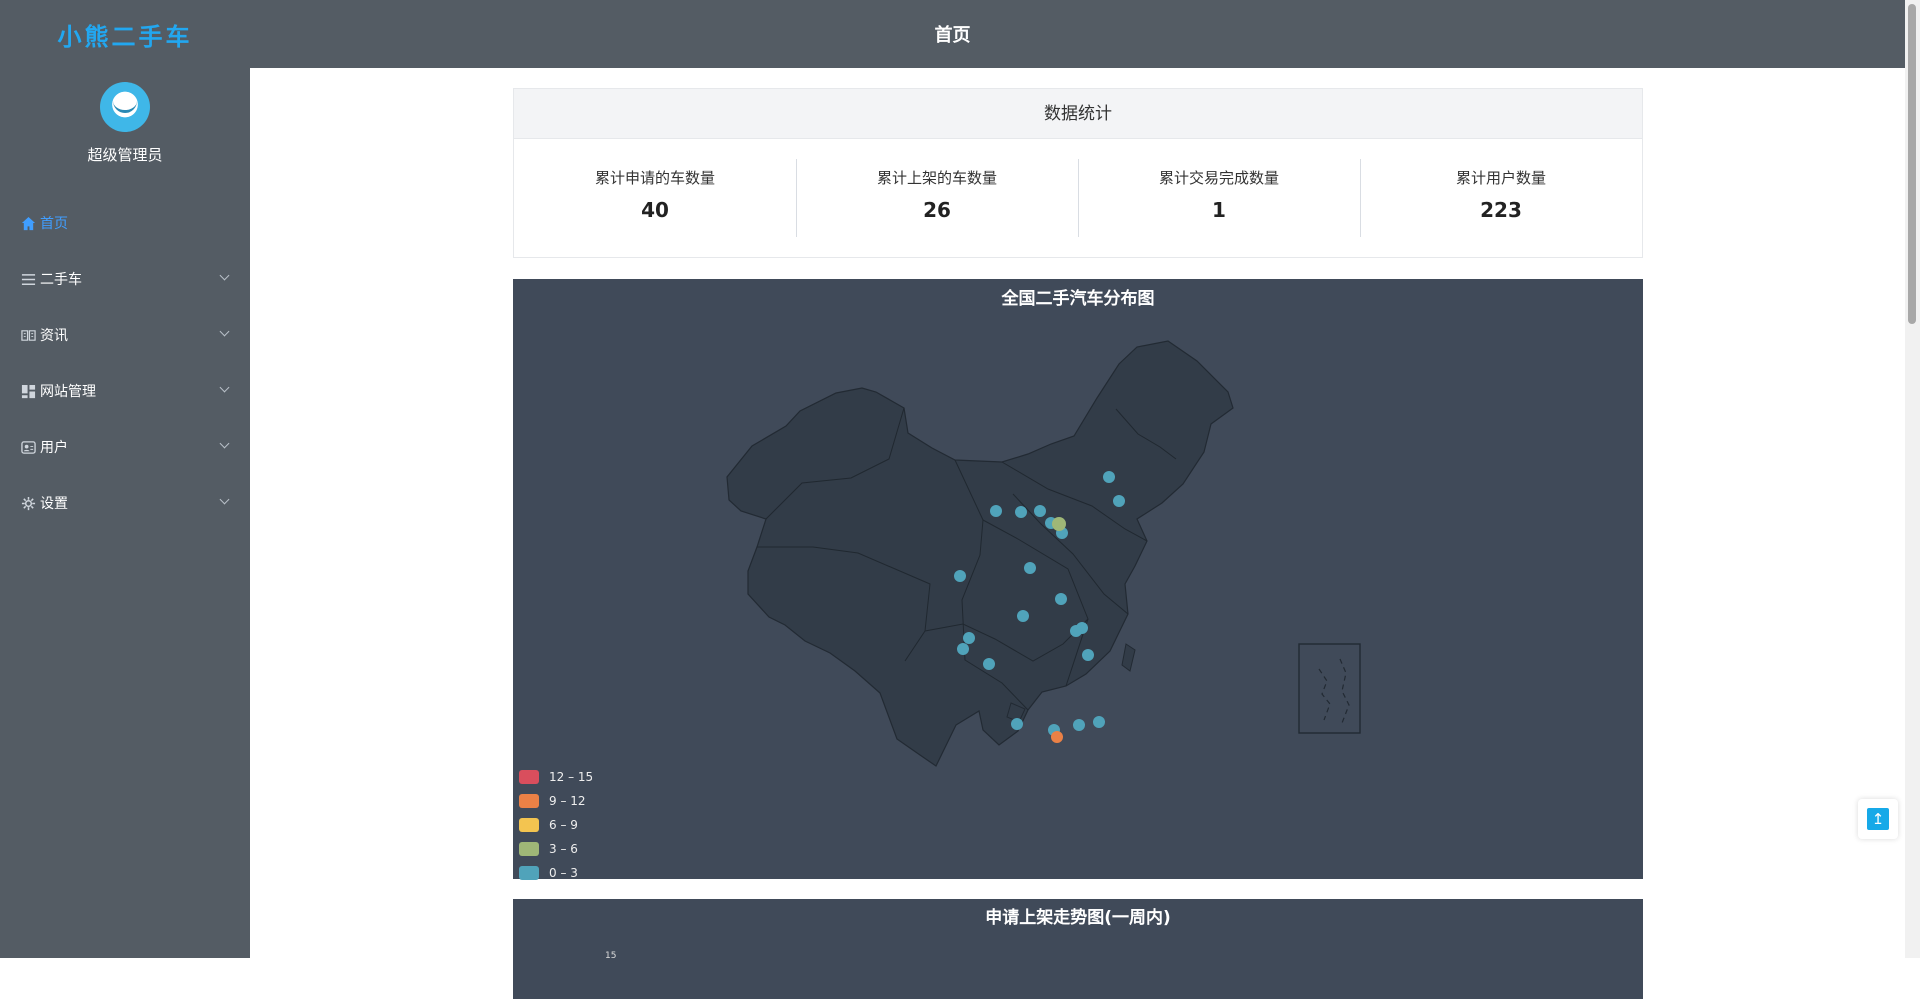 Image resolution: width=1920 pixels, height=999 pixels. Describe the element at coordinates (28, 391) in the screenshot. I see `dashboard-icon` at that location.